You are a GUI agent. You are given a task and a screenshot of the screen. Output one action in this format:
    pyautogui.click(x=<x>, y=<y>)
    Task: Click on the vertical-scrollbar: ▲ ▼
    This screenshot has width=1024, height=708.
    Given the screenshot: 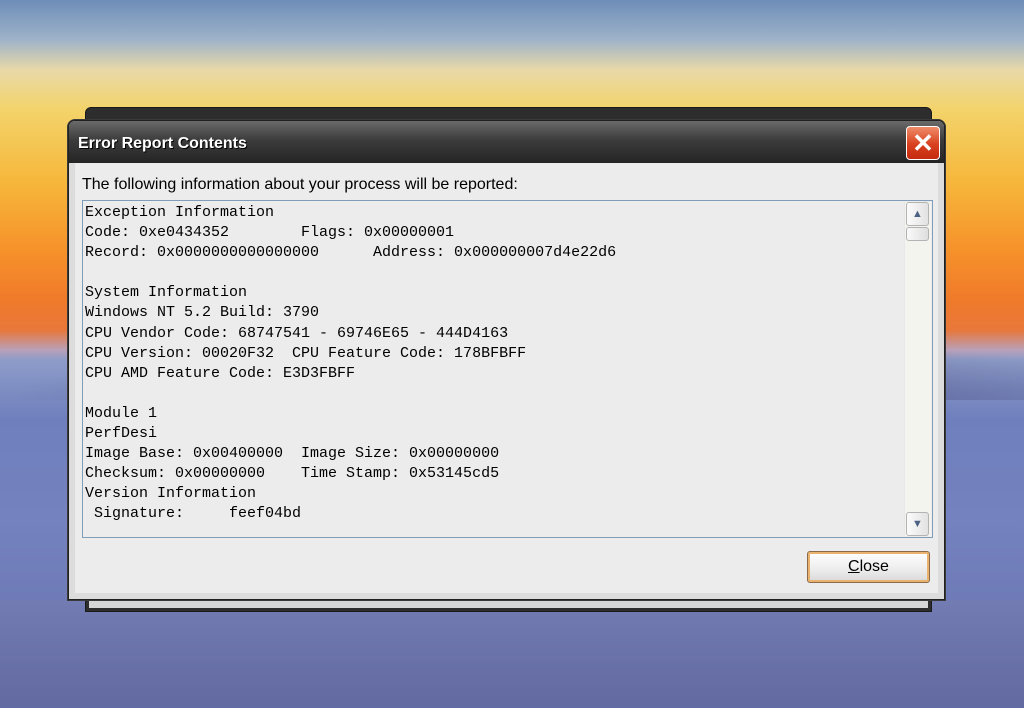 What is the action you would take?
    pyautogui.click(x=917, y=369)
    